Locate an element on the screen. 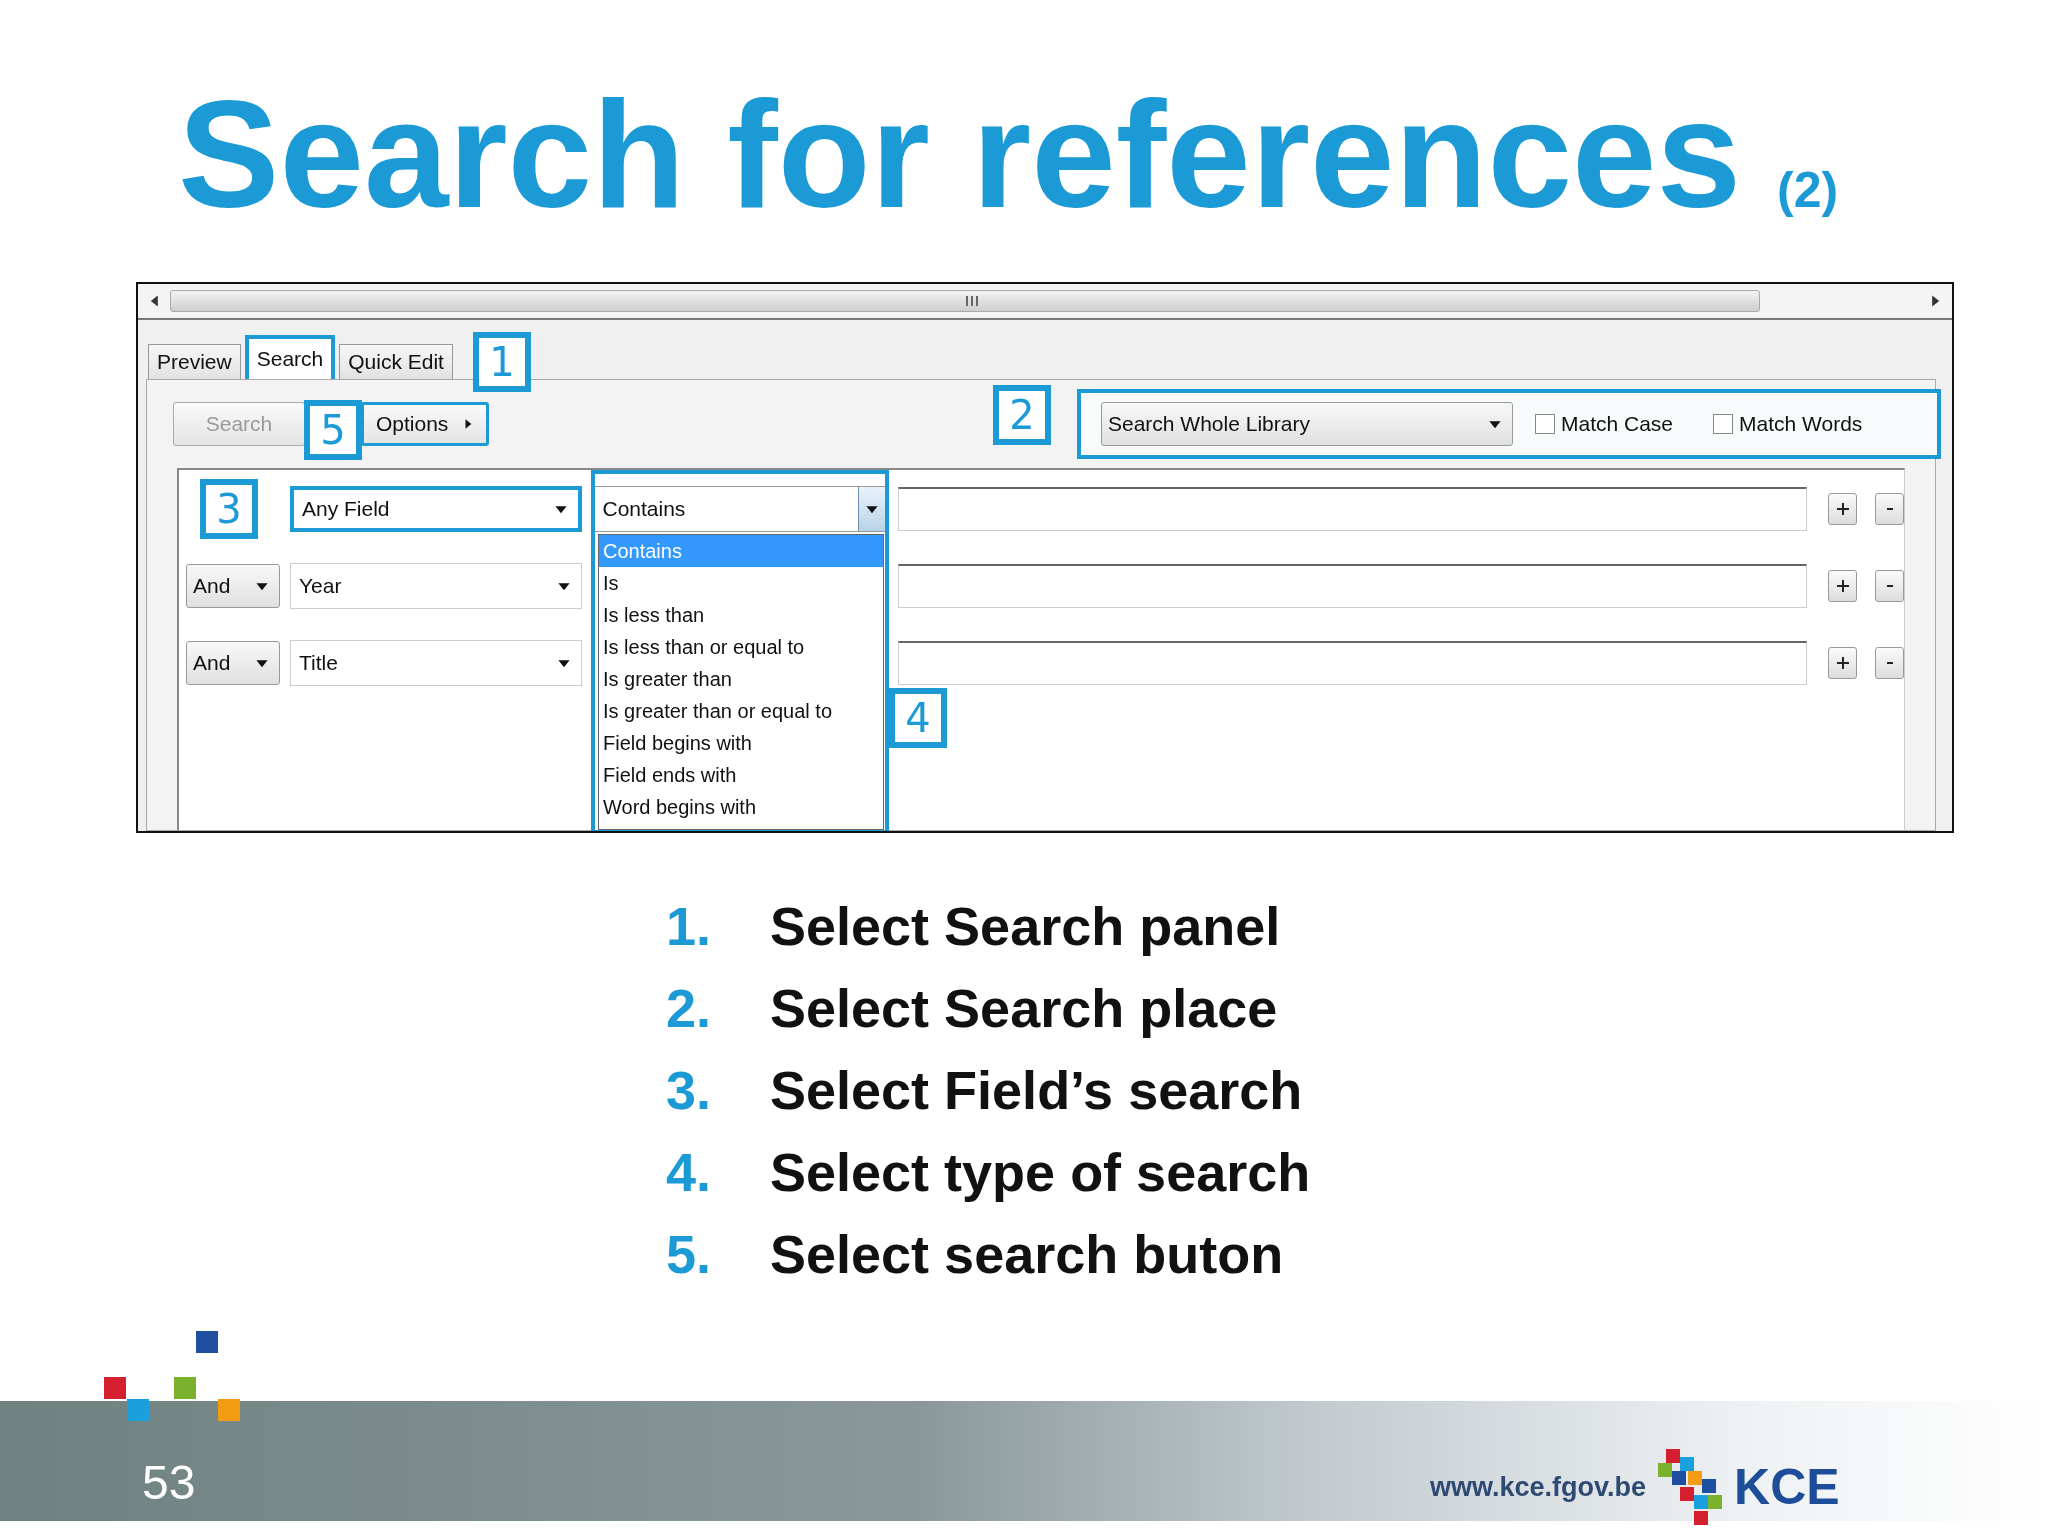 This screenshot has width=2048, height=1536. checkbox-label: Match Case is located at coordinates (1617, 424).